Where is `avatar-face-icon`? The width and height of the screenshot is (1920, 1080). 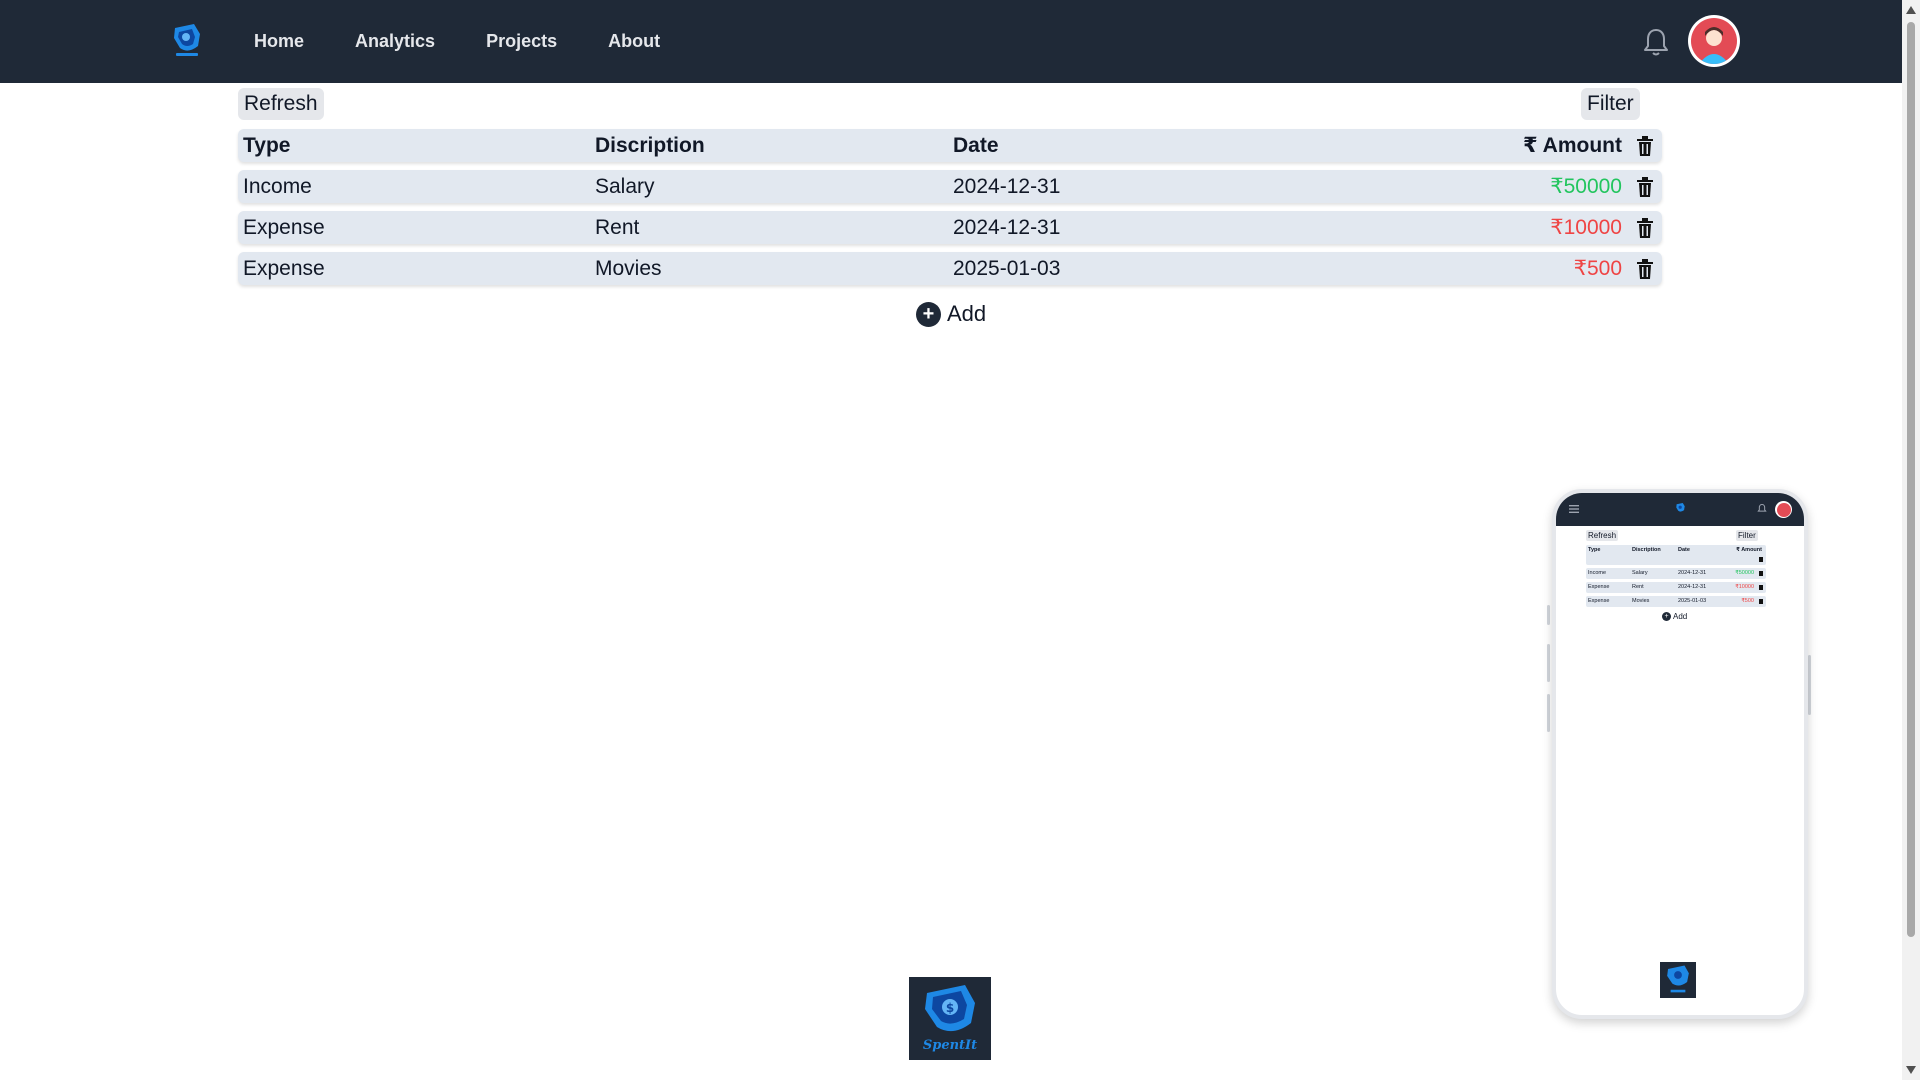
avatar-face-icon is located at coordinates (1714, 45).